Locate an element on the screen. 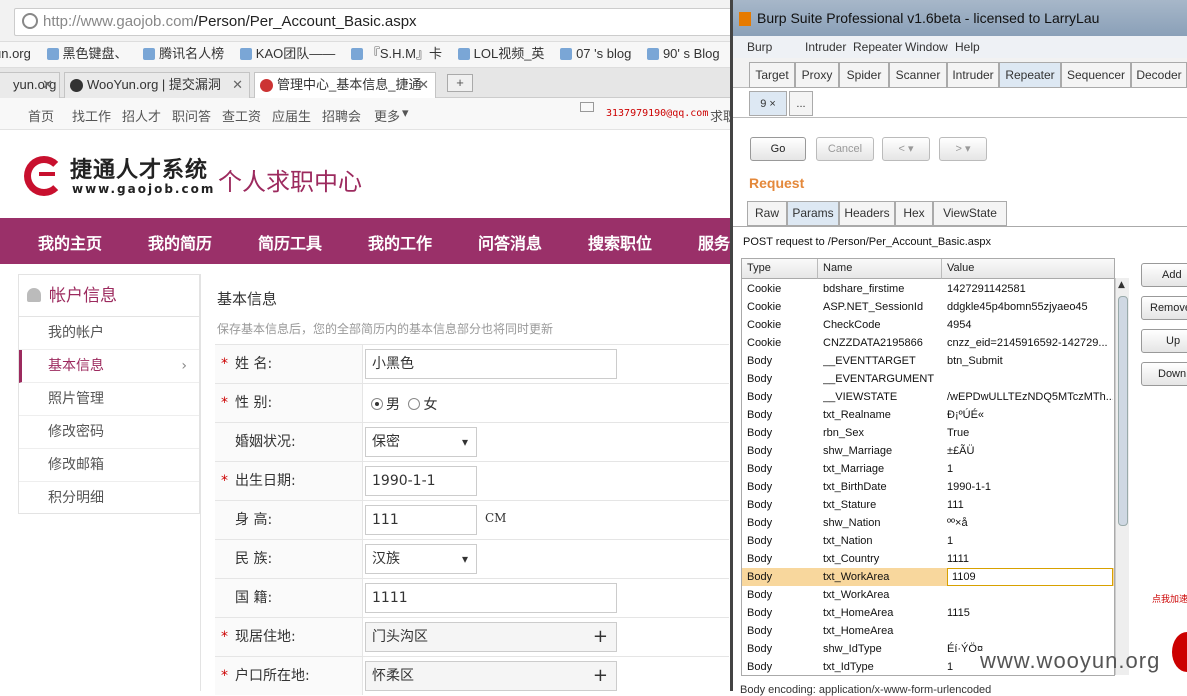 The height and width of the screenshot is (696, 1187). bookmark-item: 90' s Blog is located at coordinates (683, 54).